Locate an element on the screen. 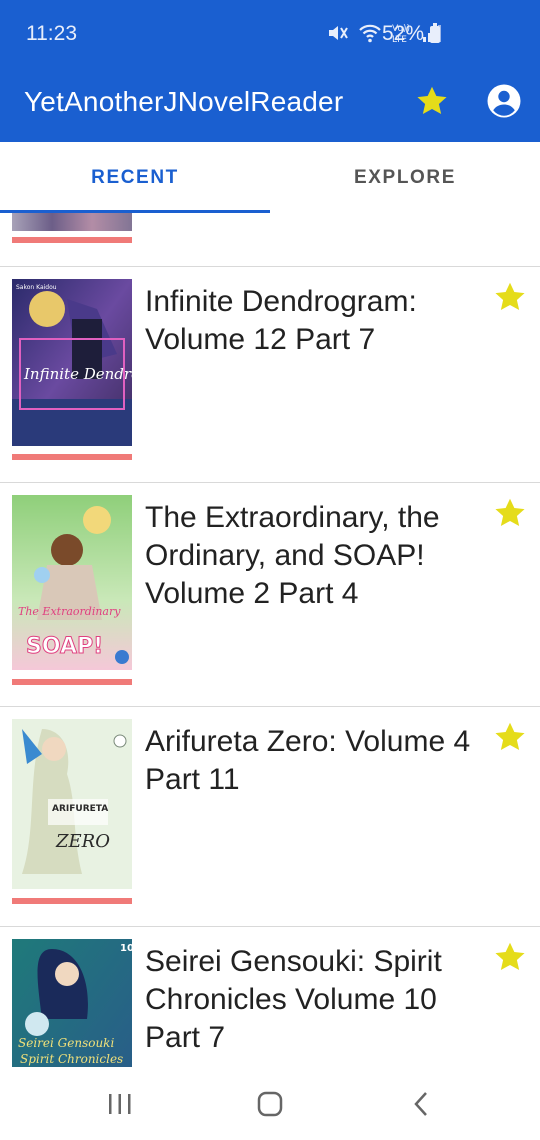 This screenshot has width=540, height=1140. cover-image: The Extraordinary SOAP! is located at coordinates (72, 582).